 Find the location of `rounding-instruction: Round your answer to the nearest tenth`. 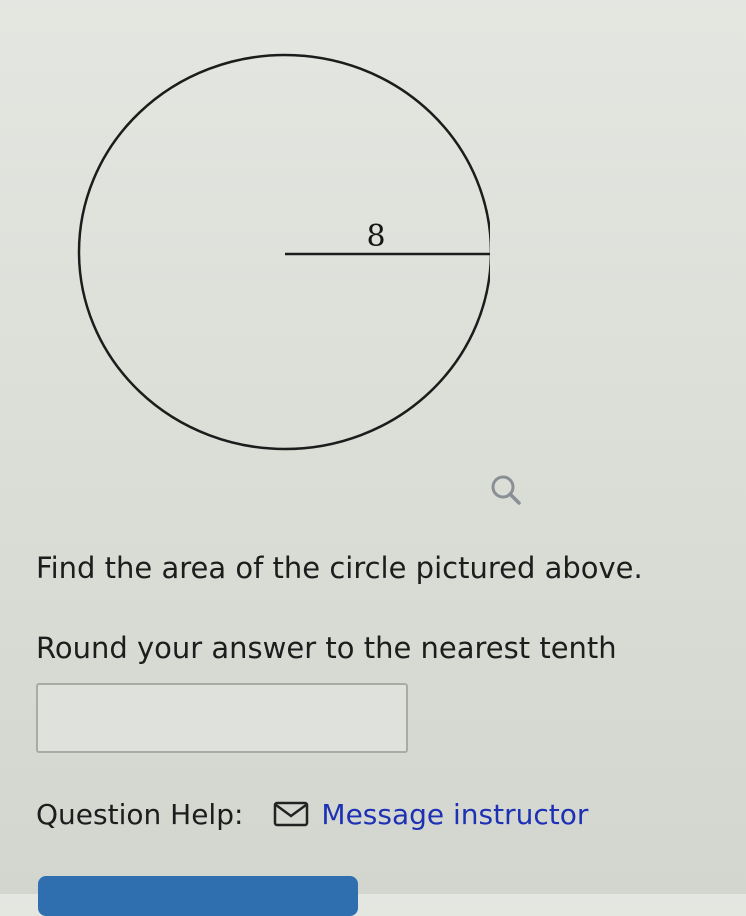

rounding-instruction: Round your answer to the nearest tenth is located at coordinates (326, 648).